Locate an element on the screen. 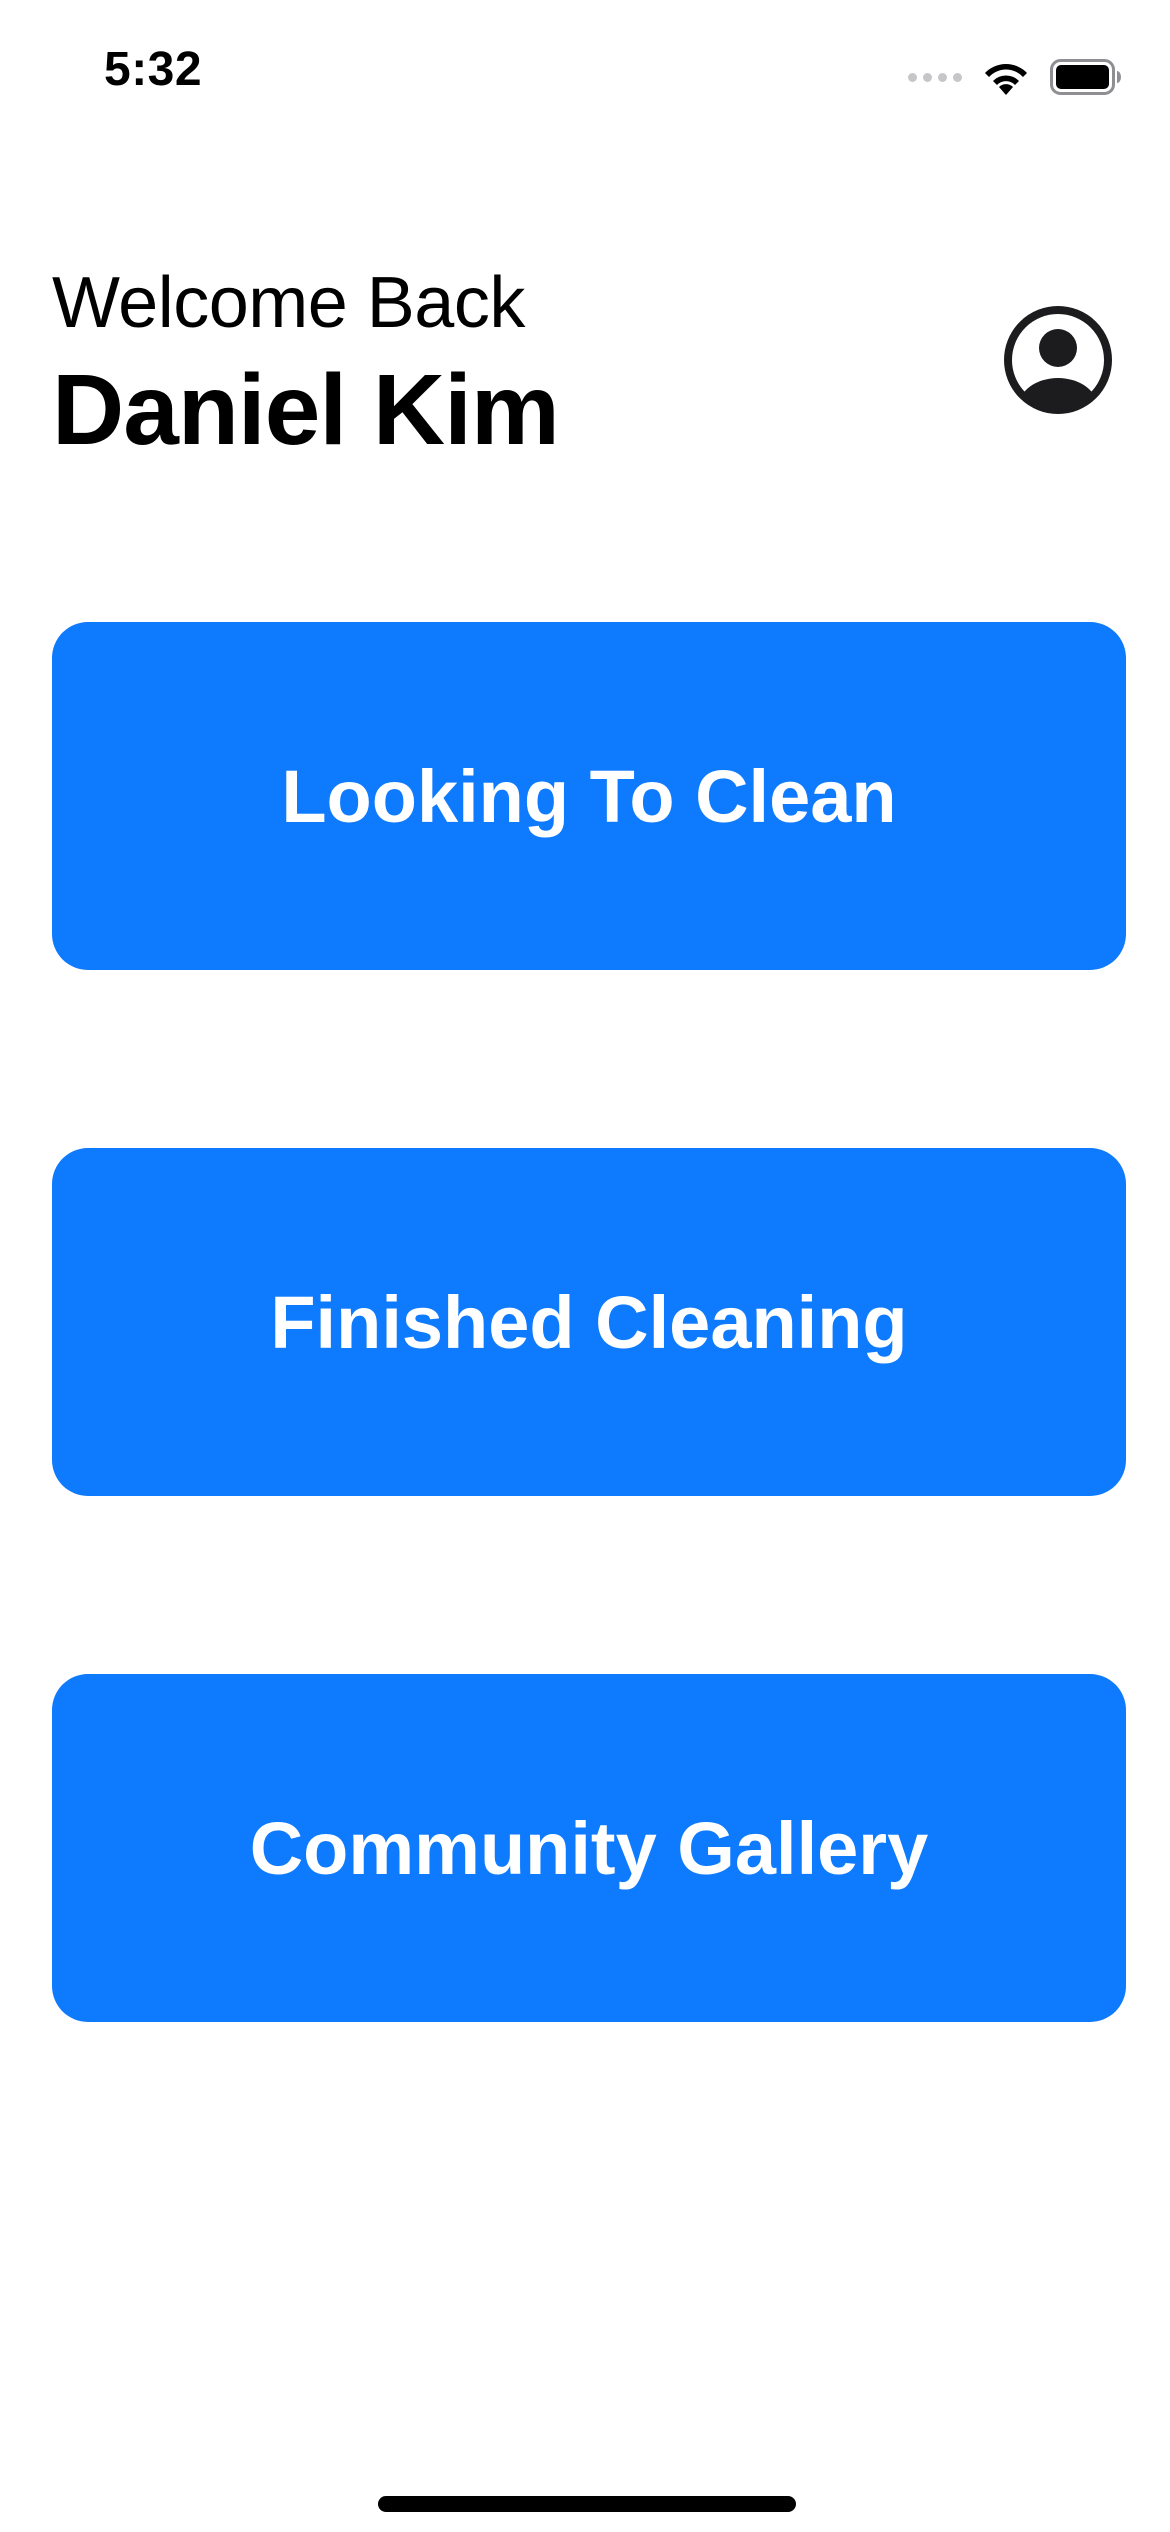 This screenshot has width=1170, height=2532. looking-to-clean-button: Looking To Clean is located at coordinates (589, 796).